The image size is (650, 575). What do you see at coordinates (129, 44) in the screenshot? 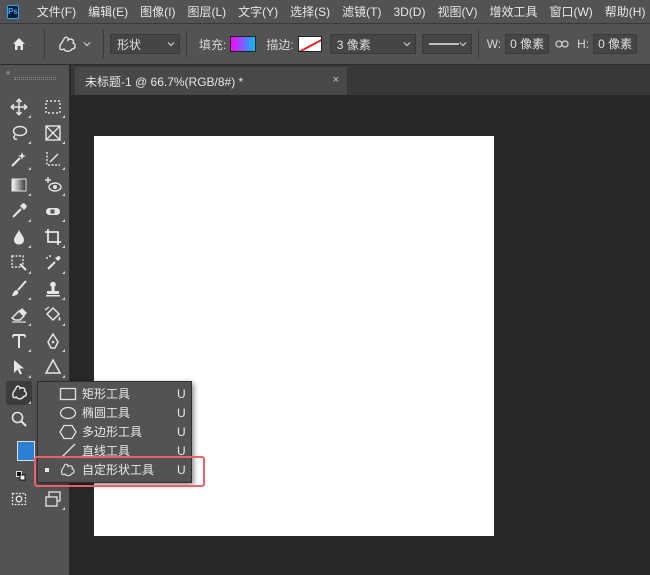
I see `mode-value: 形状` at bounding box center [129, 44].